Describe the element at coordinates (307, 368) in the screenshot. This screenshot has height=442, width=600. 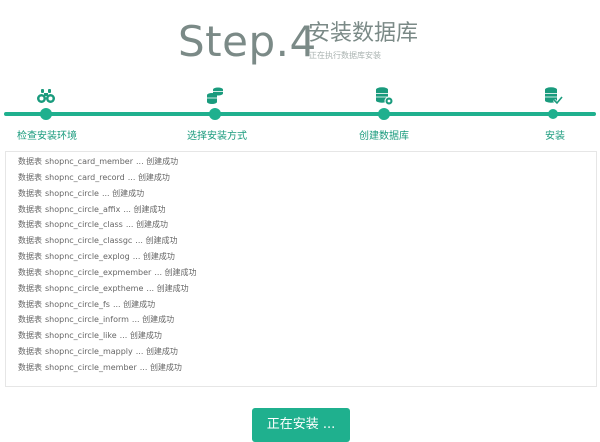
I see `log-item: 数据表 shopnc_circle_member... 创建成功` at that location.